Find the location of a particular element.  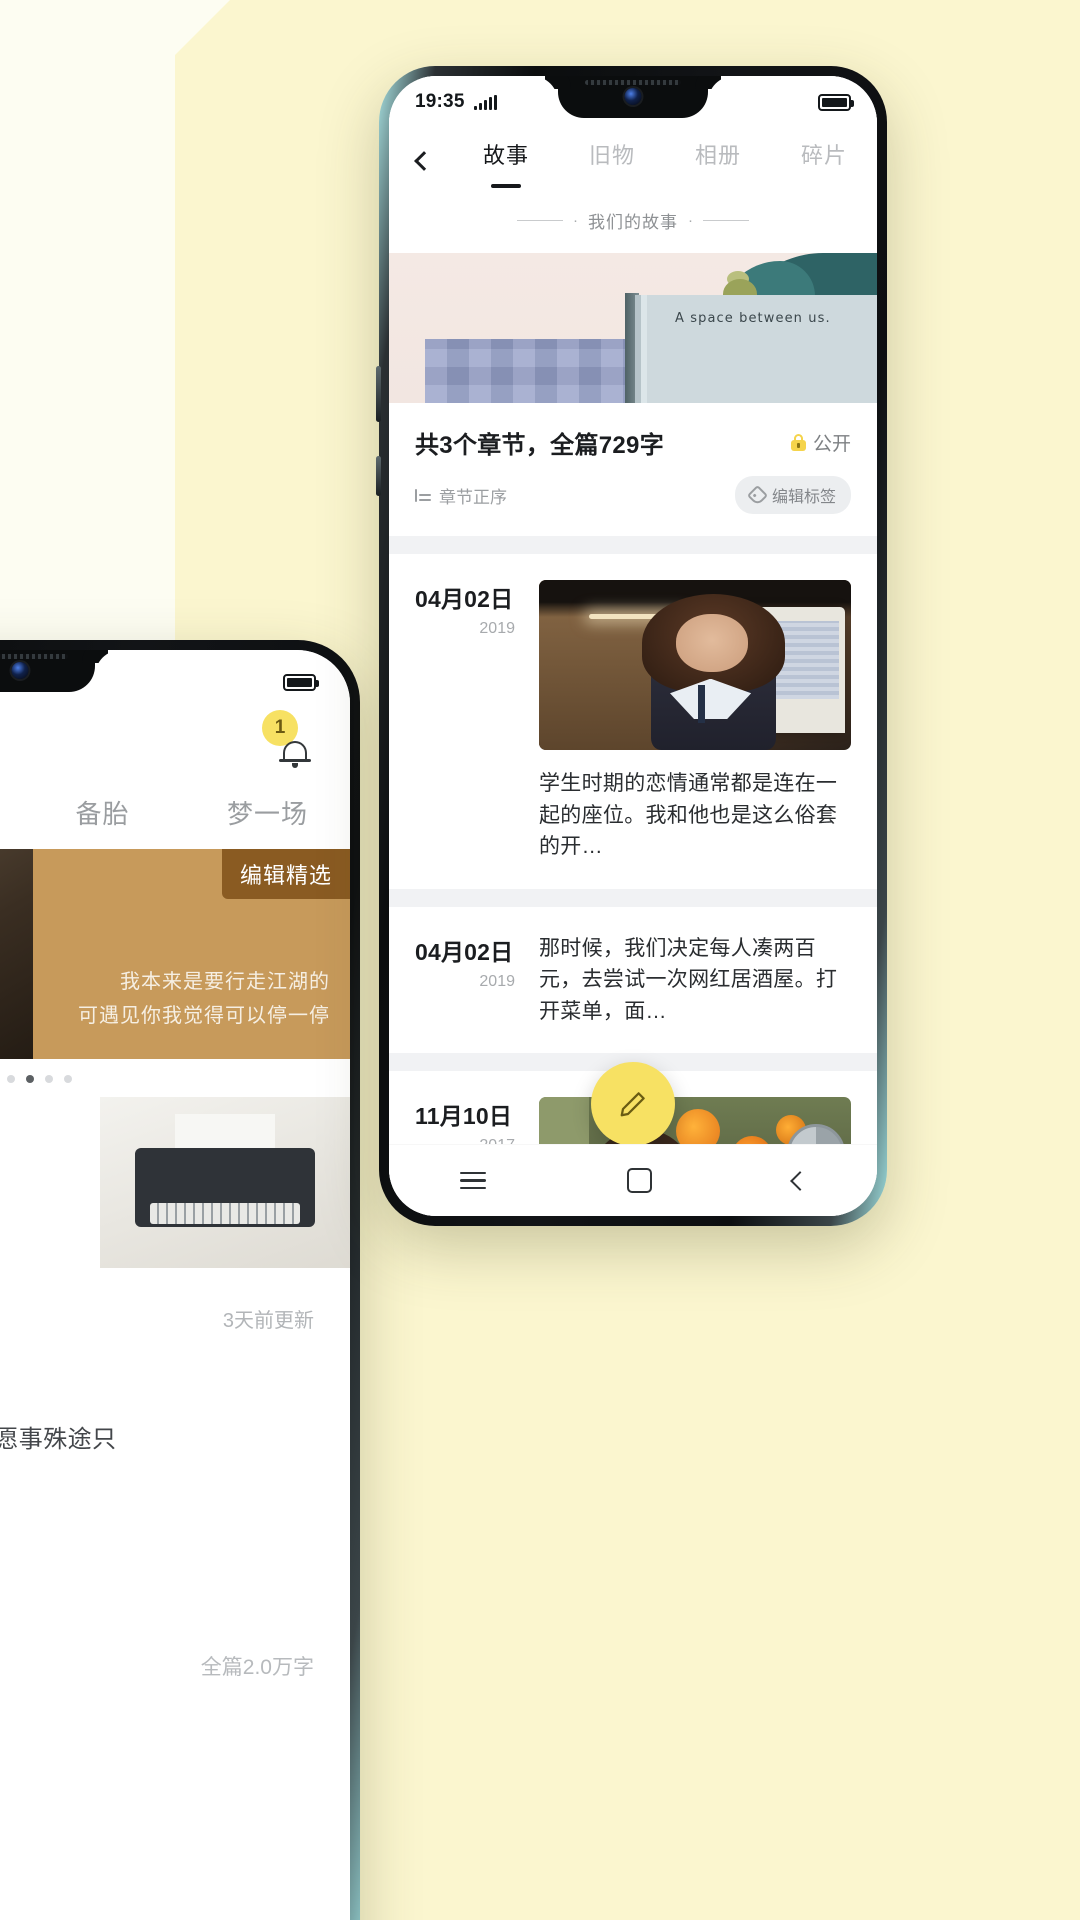

editor-picks-subtitle: 小编花花都看哭了 is located at coordinates (41, 1179).